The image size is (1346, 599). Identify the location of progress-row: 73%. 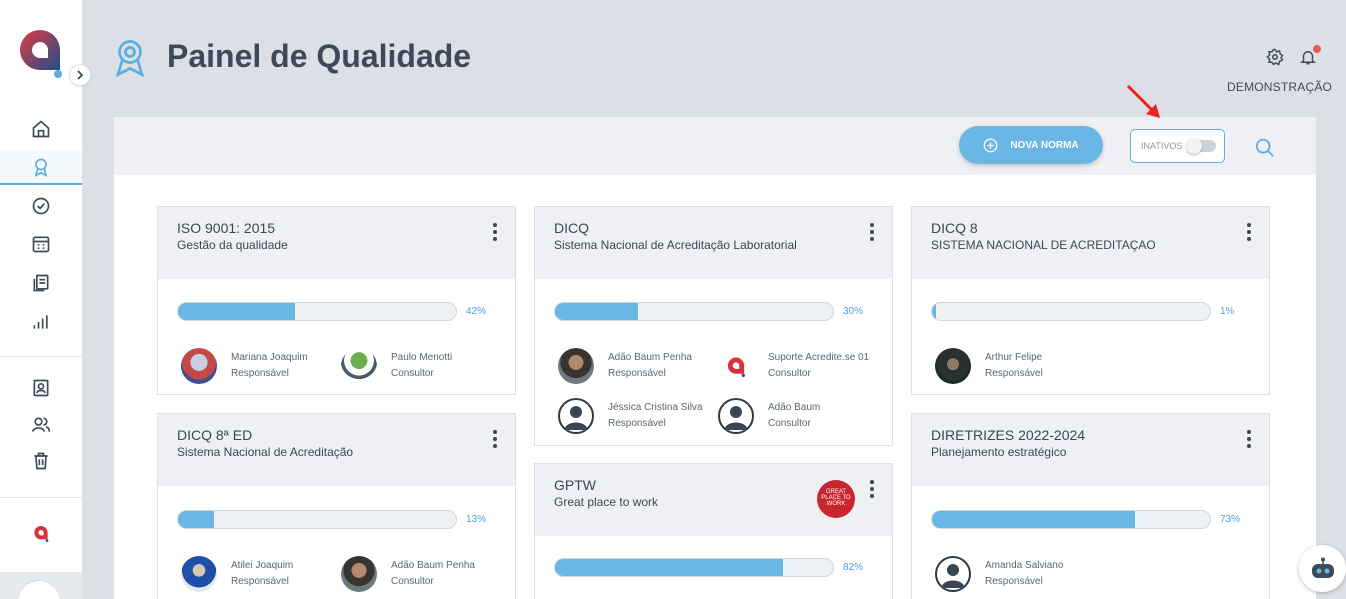
(1085, 519).